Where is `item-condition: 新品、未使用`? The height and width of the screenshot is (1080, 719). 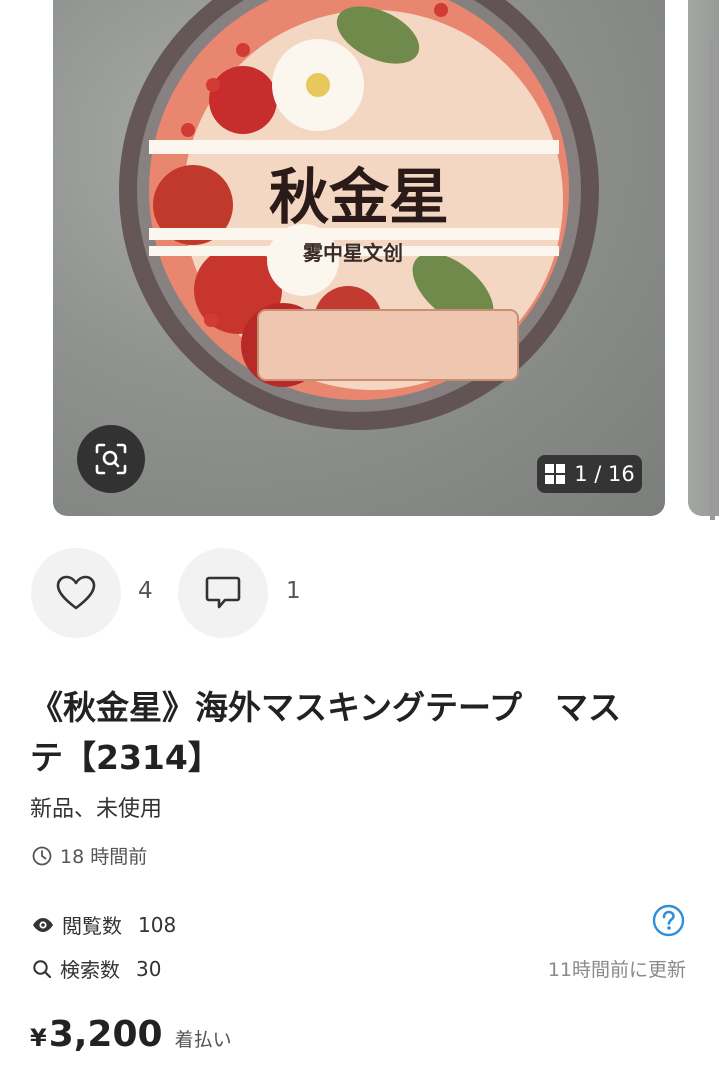
item-condition: 新品、未使用 is located at coordinates (96, 809).